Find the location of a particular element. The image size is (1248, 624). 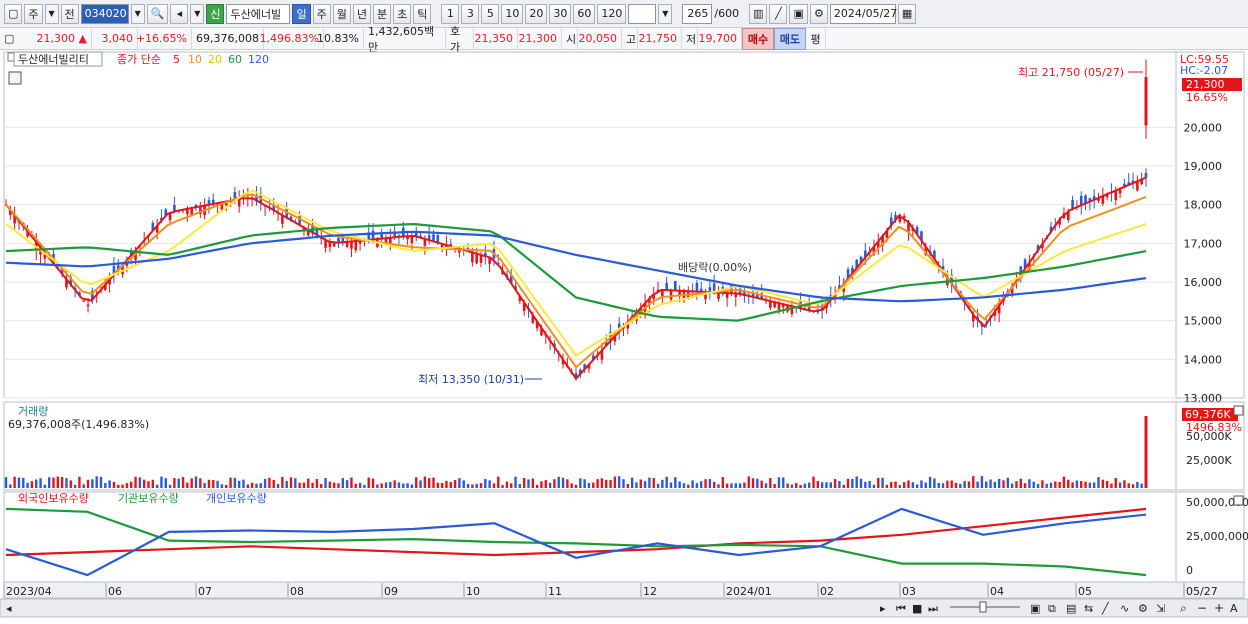

scroll-last-icon: ⏭ is located at coordinates (933, 608).